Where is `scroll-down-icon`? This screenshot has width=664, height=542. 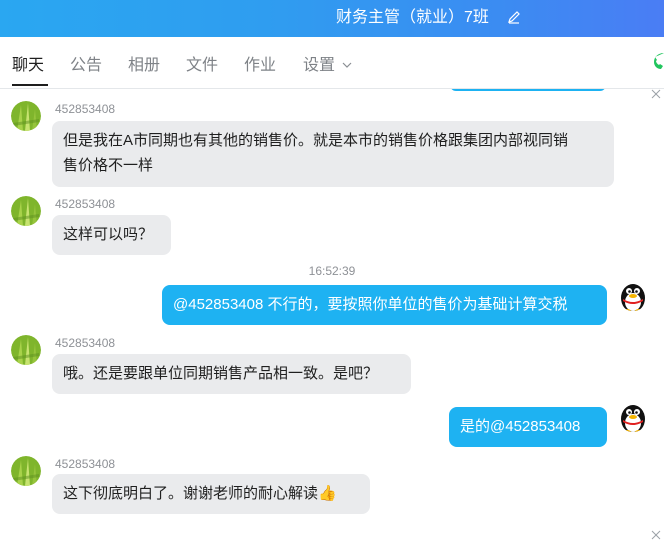 scroll-down-icon is located at coordinates (656, 535).